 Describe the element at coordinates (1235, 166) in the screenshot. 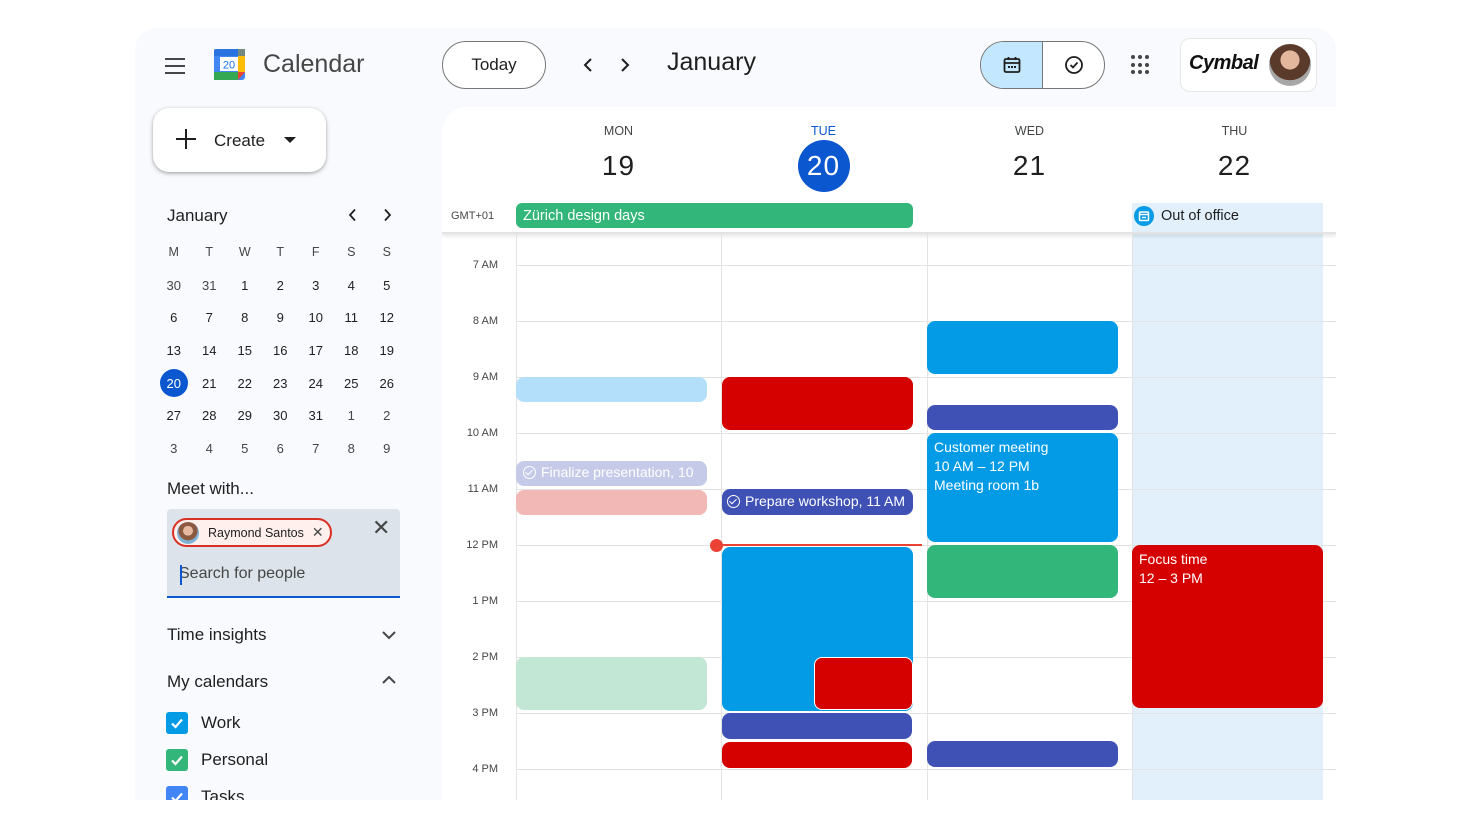

I see `day-date: 22` at that location.